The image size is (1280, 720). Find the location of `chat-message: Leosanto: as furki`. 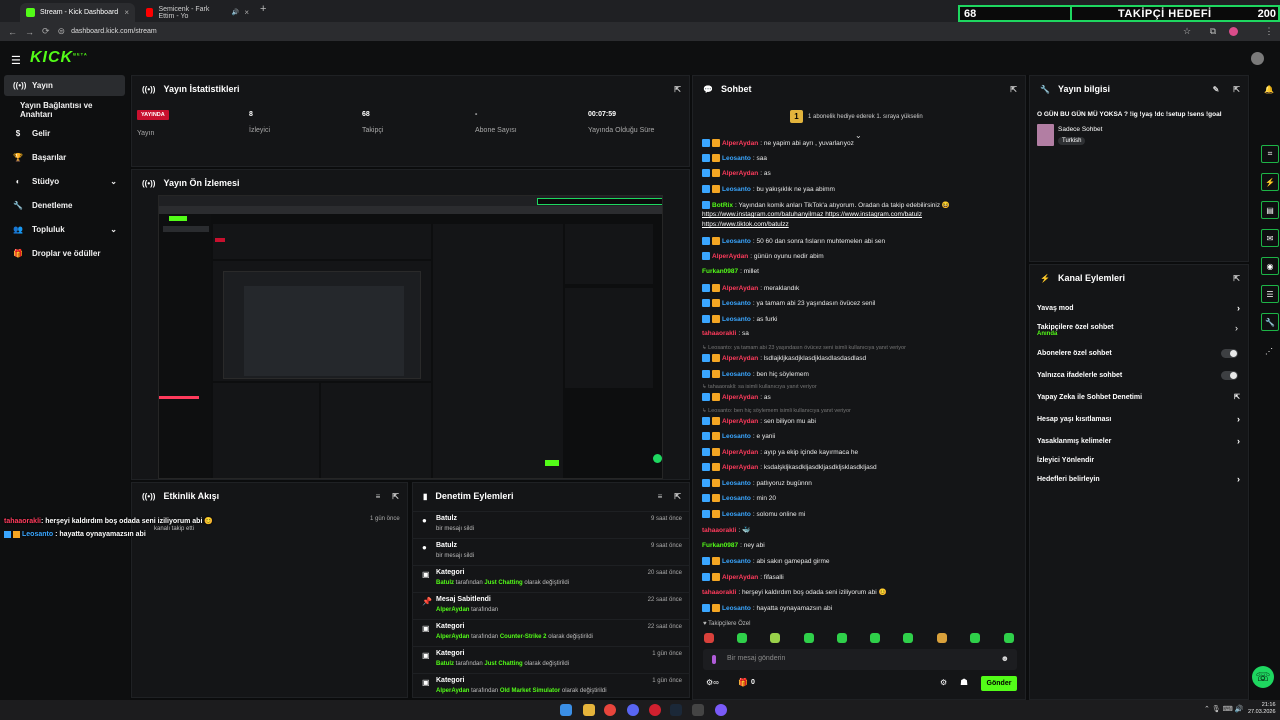

chat-message: Leosanto: as furki is located at coordinates (739, 319).